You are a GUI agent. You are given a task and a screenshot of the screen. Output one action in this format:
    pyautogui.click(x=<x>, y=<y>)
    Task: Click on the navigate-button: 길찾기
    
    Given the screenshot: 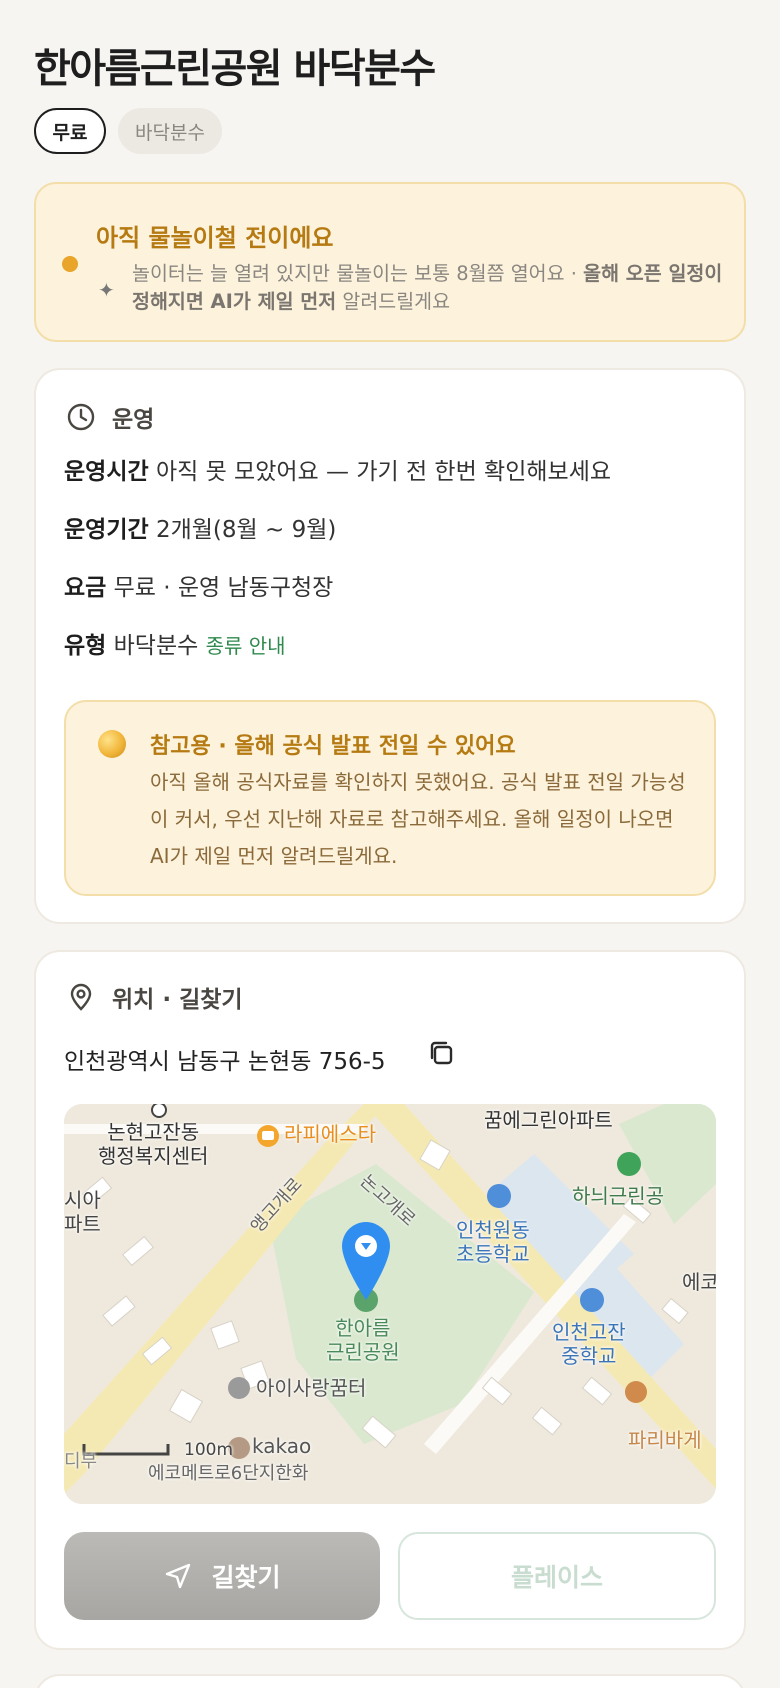 What is the action you would take?
    pyautogui.click(x=222, y=1576)
    